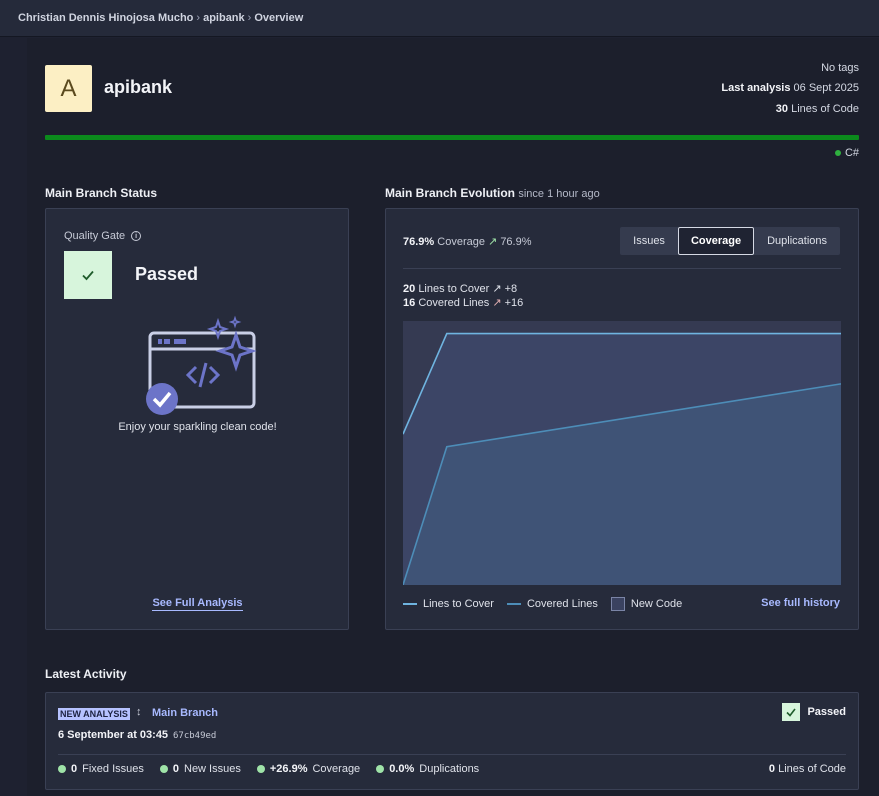 Image resolution: width=879 pixels, height=796 pixels. Describe the element at coordinates (516, 242) in the screenshot. I see `coverage-trend: 76.9%` at that location.